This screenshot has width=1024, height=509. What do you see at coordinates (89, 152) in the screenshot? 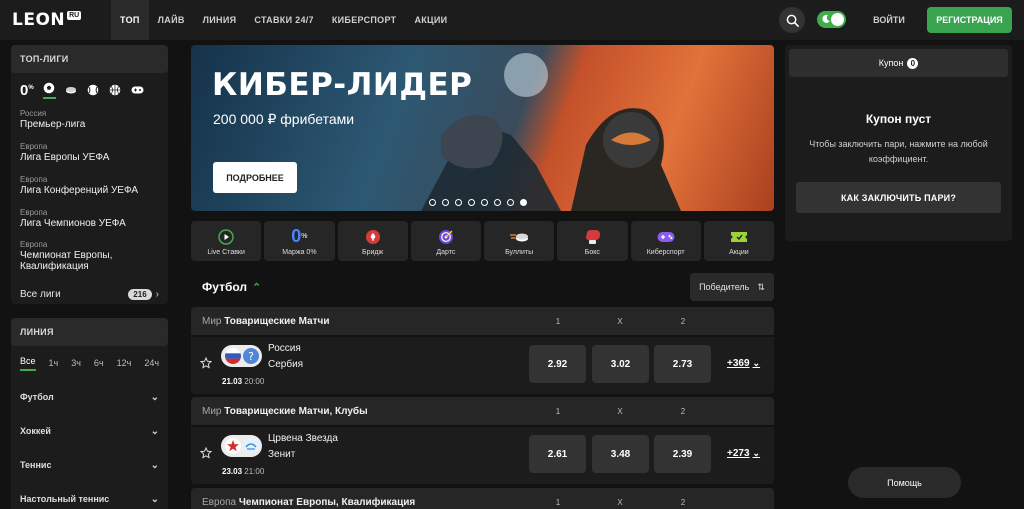
I see `league-item-europa: Европа Лига Европы УЕФА` at bounding box center [89, 152].